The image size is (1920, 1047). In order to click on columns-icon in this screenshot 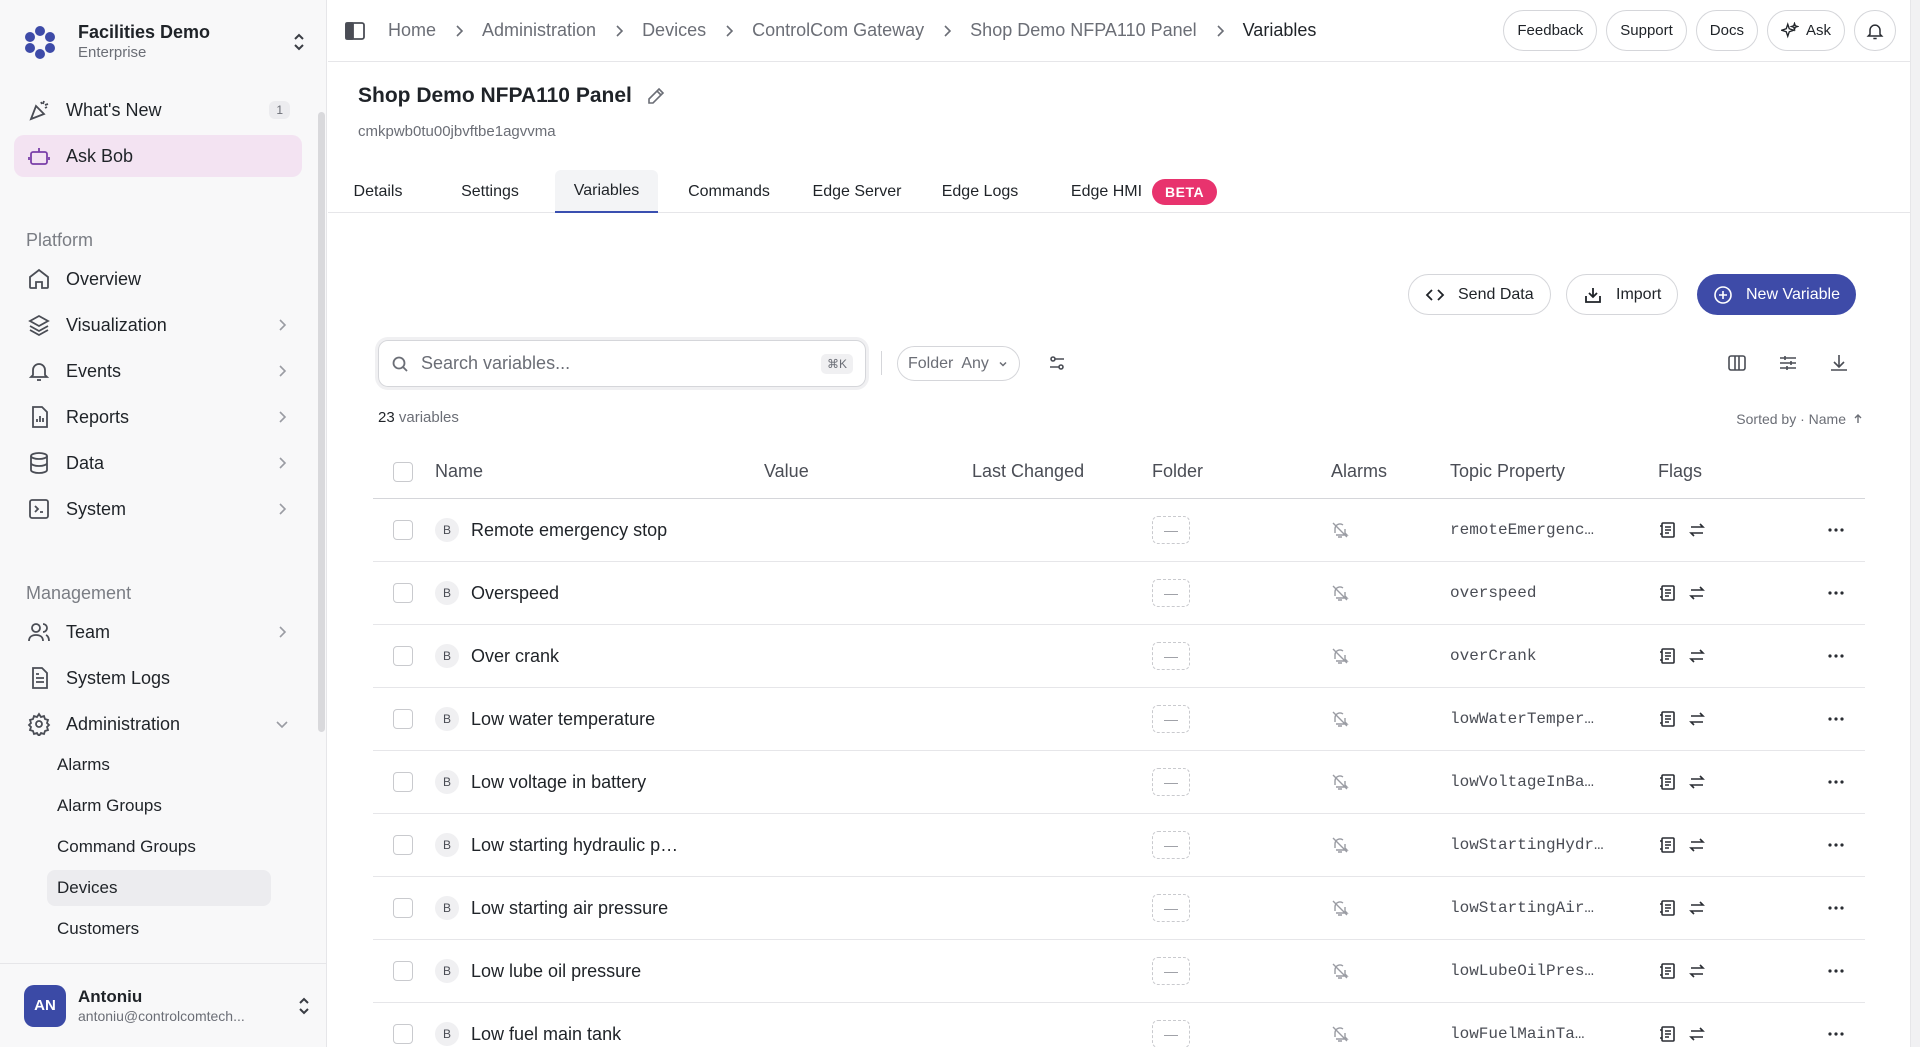, I will do `click(1737, 363)`.